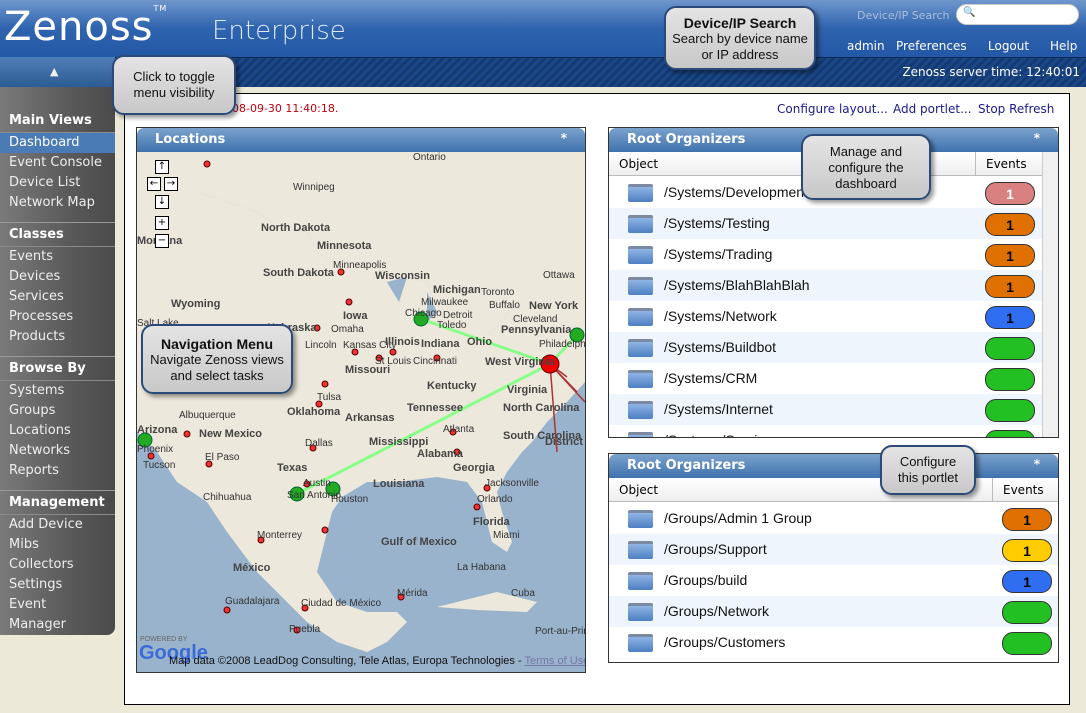 This screenshot has width=1086, height=713. Describe the element at coordinates (57, 337) in the screenshot. I see `sidebar-item-products: Products` at that location.